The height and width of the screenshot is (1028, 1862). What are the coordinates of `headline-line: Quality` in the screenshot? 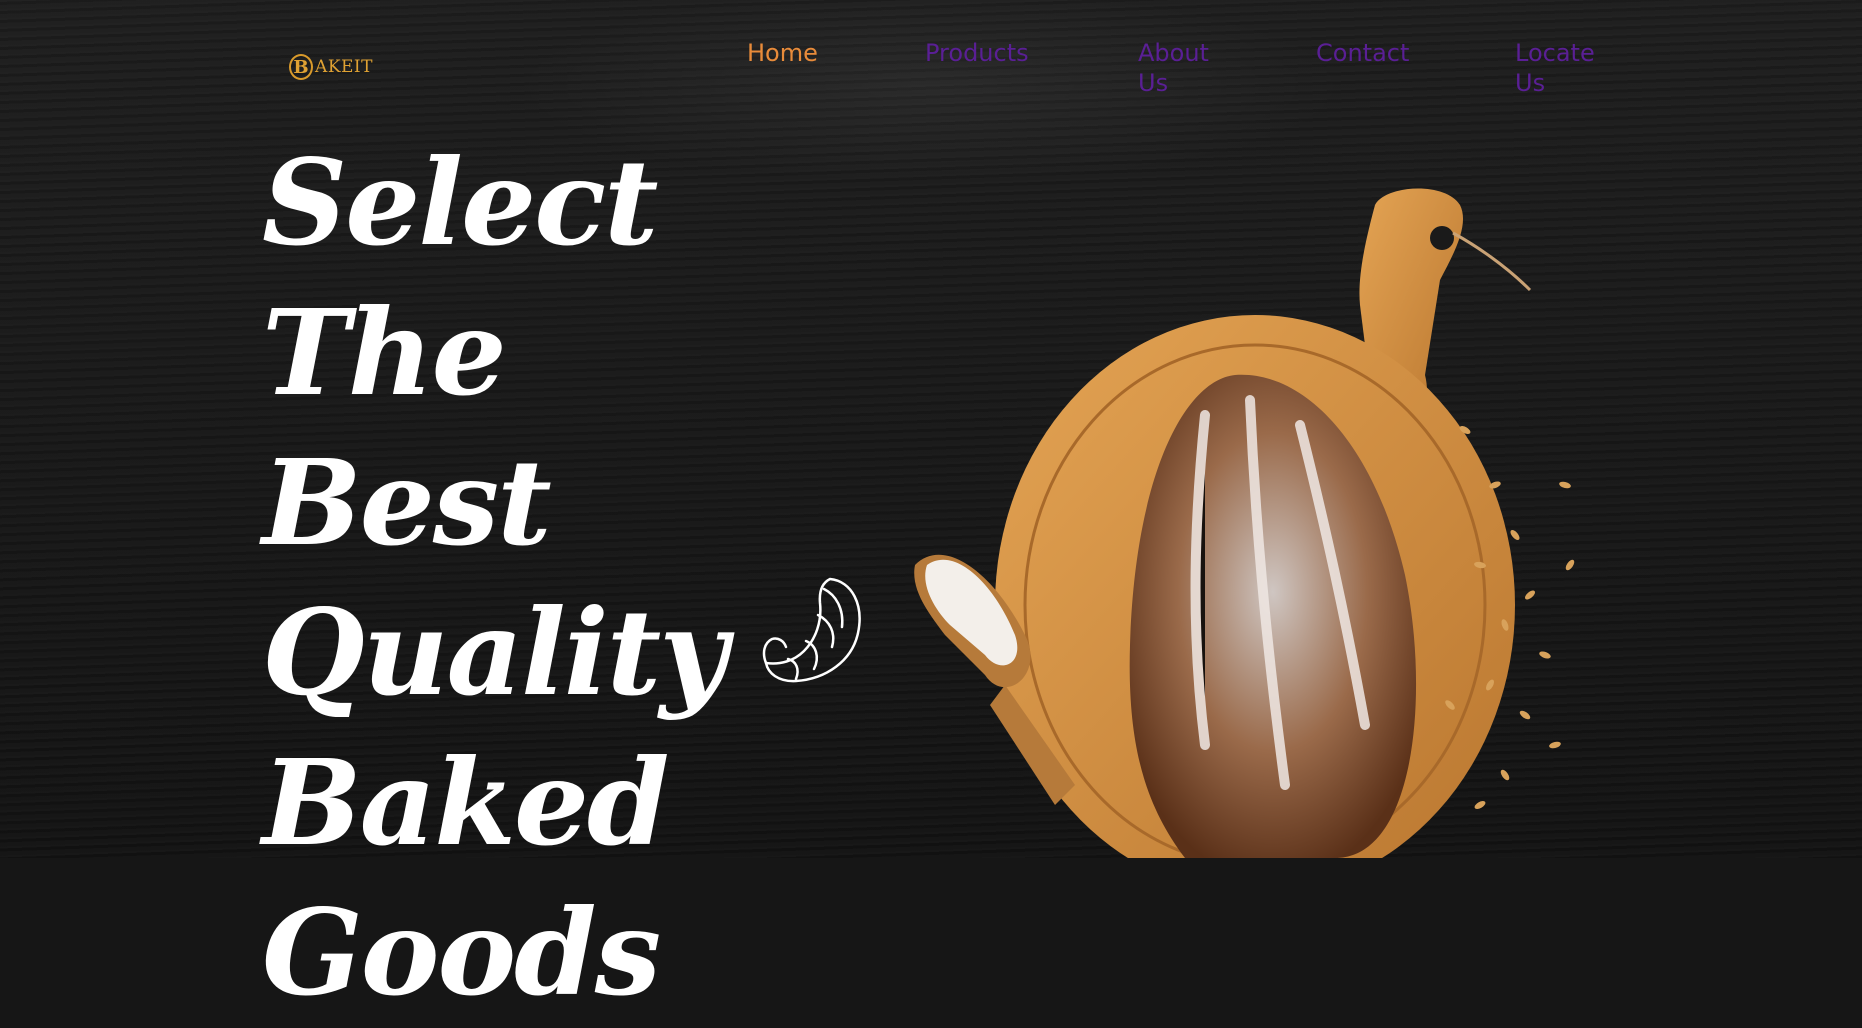 It's located at (495, 652).